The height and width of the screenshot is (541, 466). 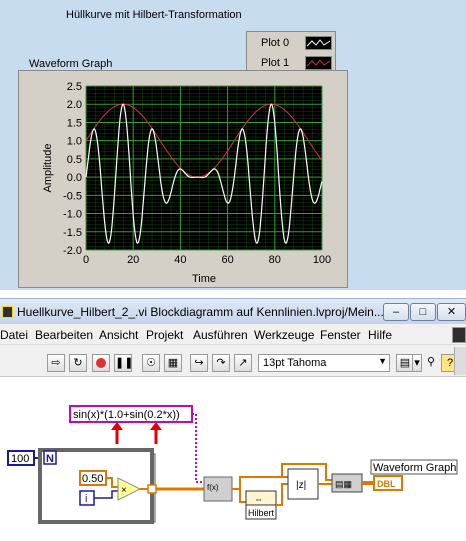 I want to click on graph-terminal-label: Waveform Graph, so click(x=414, y=468).